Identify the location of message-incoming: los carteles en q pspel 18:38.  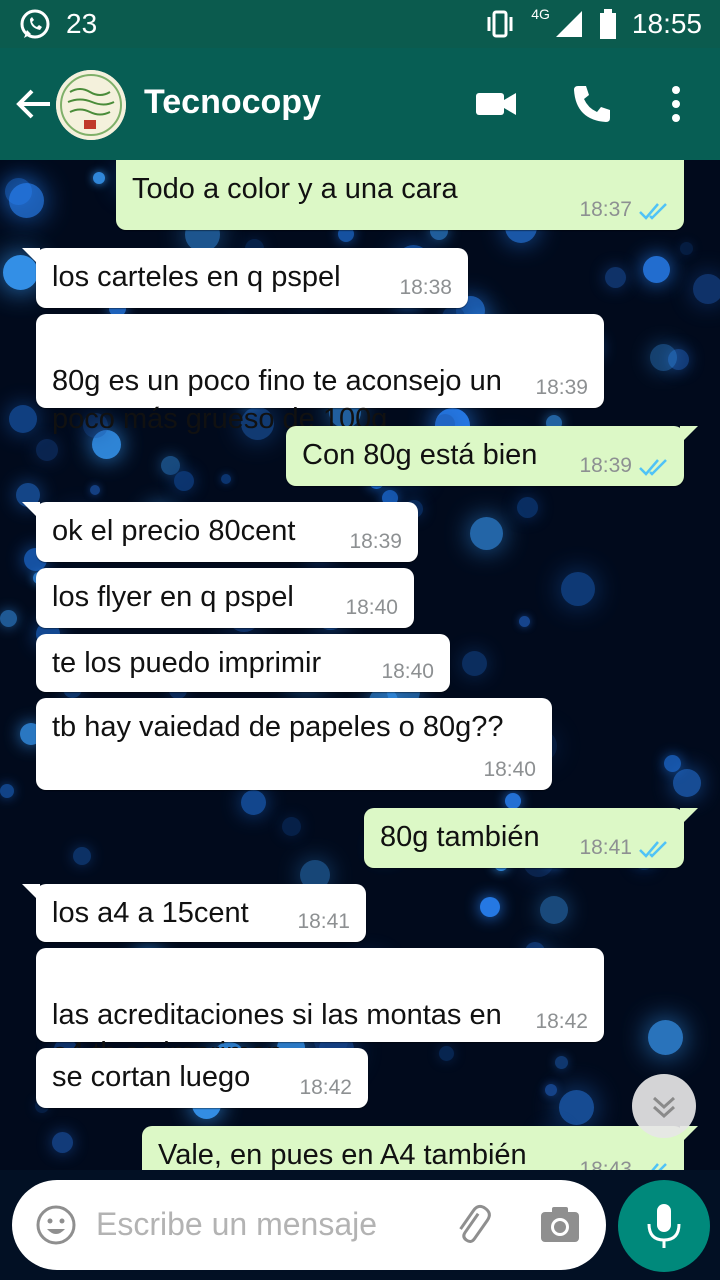
(245, 278).